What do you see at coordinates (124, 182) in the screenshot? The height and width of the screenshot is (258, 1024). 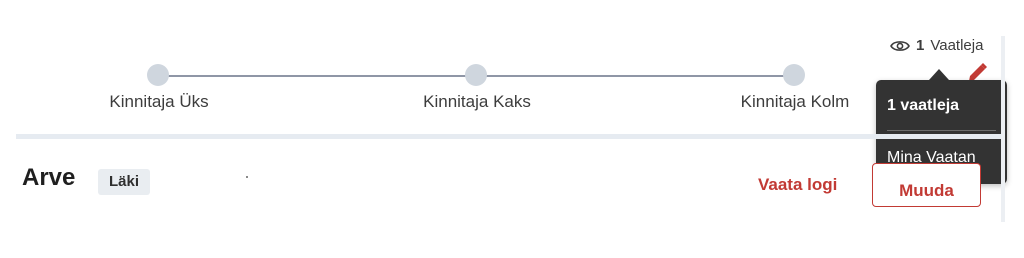 I see `status-badge: Läki` at bounding box center [124, 182].